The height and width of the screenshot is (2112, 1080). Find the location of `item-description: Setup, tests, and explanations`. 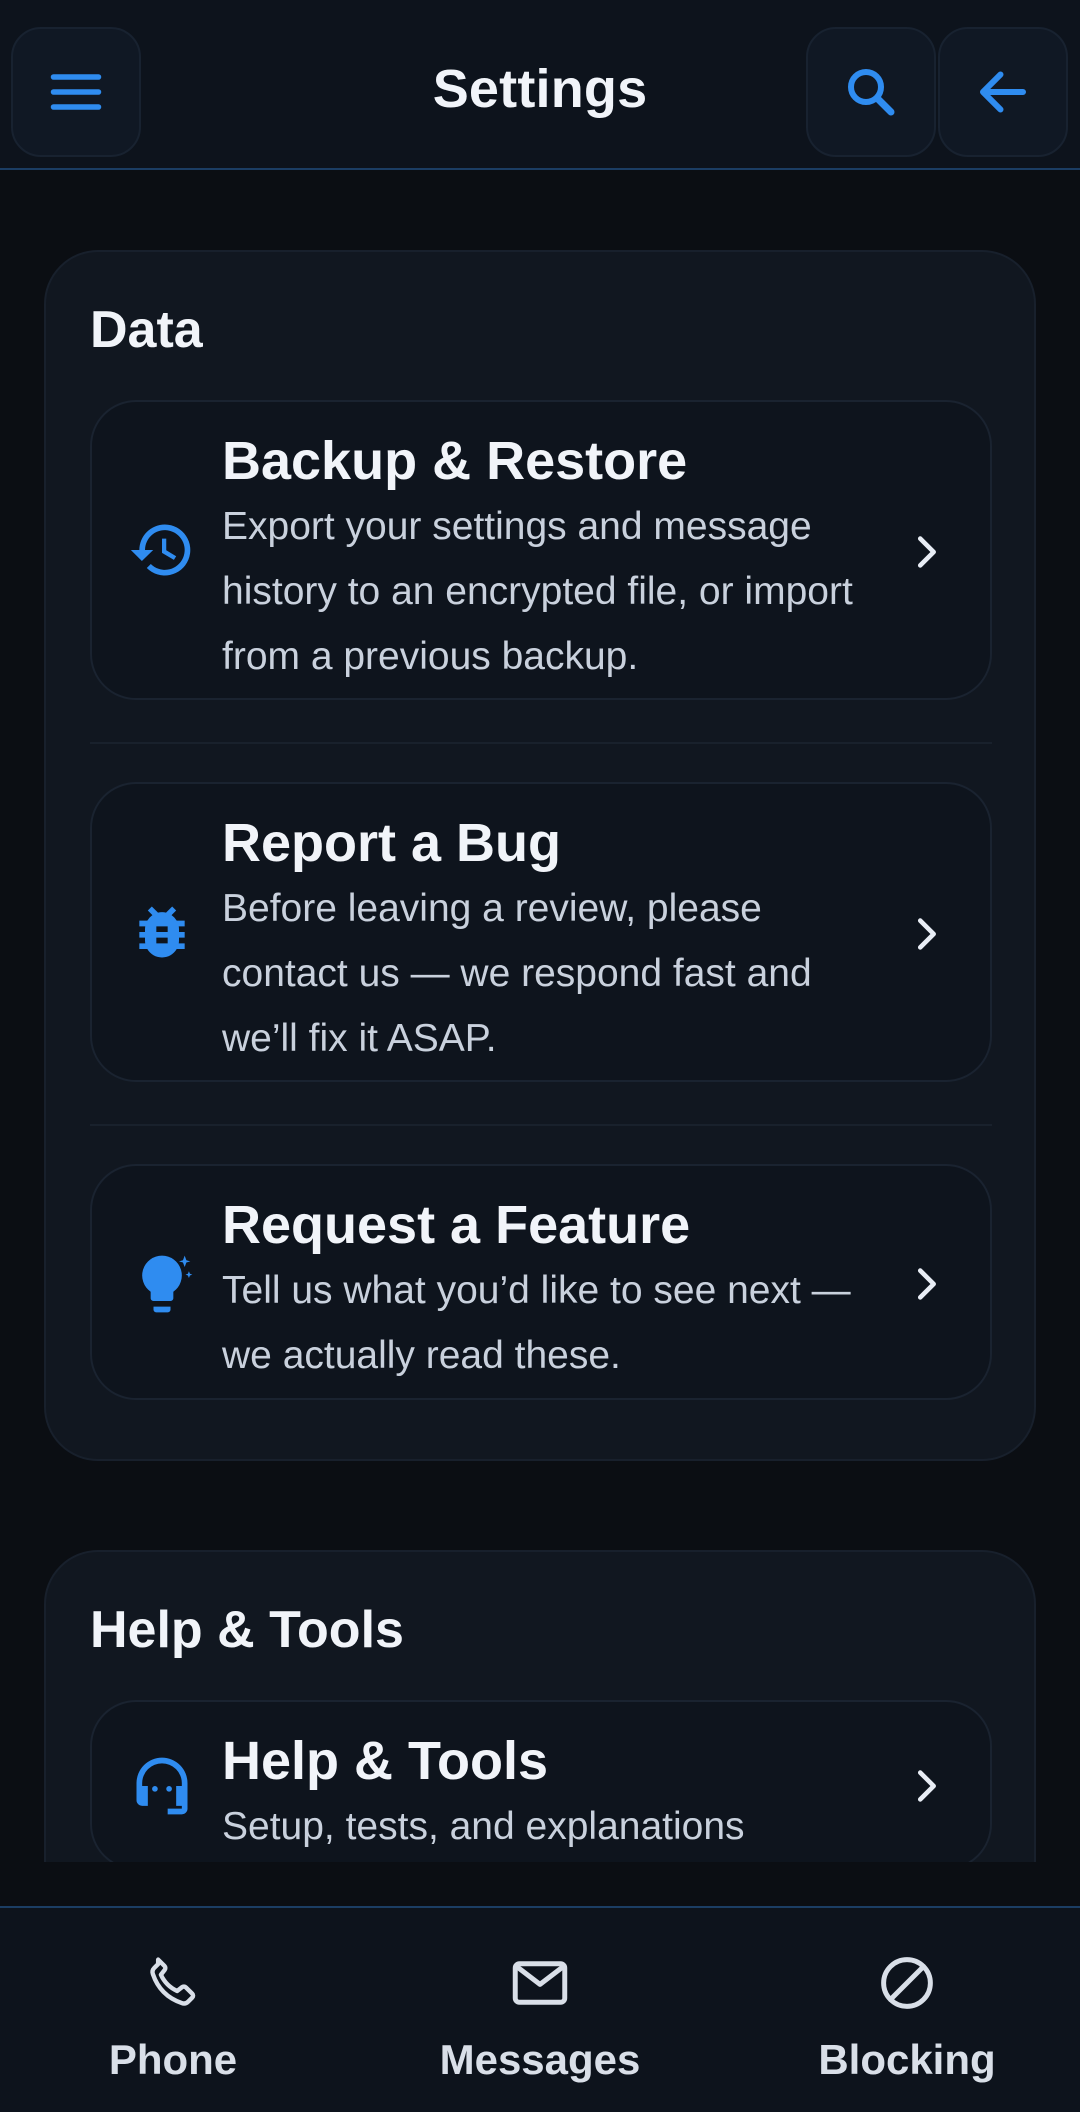

item-description: Setup, tests, and explanations is located at coordinates (483, 1826).